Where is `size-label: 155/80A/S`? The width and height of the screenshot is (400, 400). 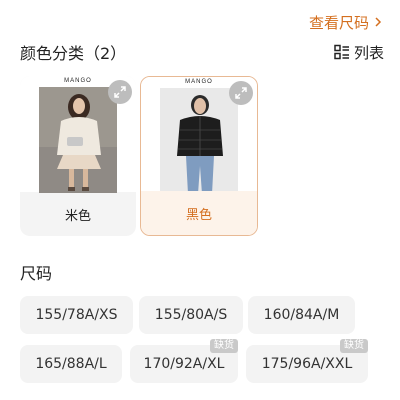 size-label: 155/80A/S is located at coordinates (191, 315).